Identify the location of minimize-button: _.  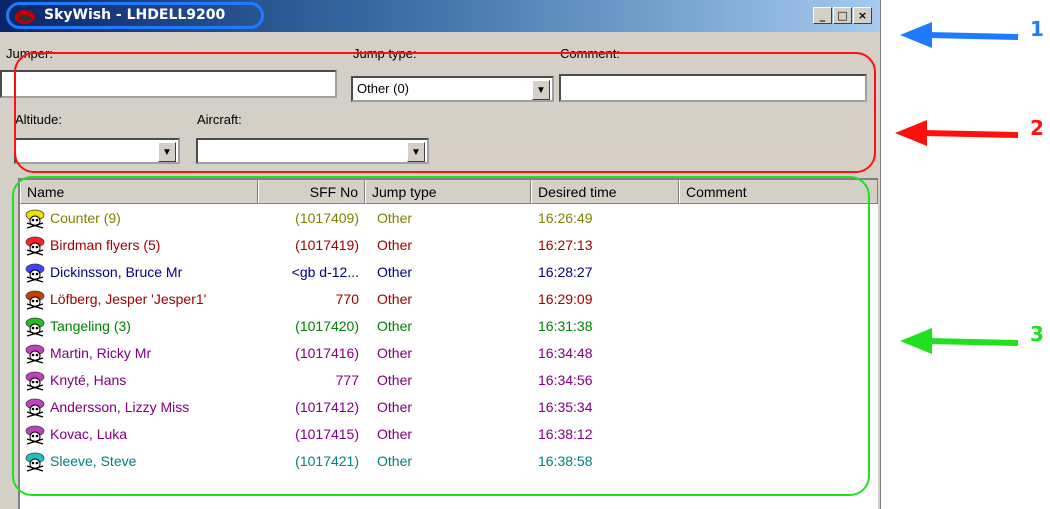
(822, 15).